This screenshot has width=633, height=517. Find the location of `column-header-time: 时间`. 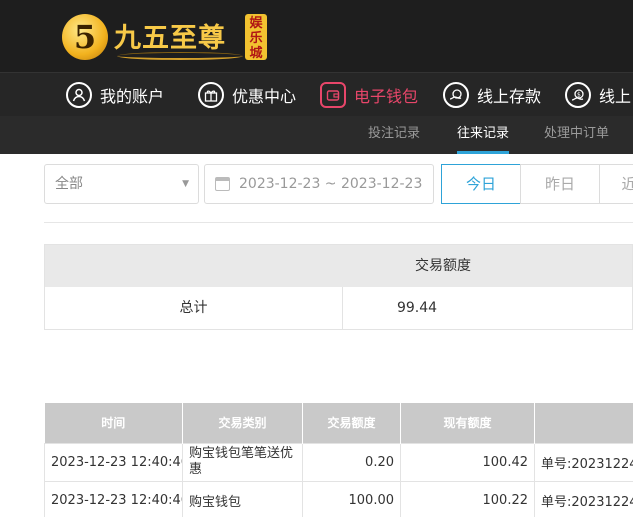

column-header-time: 时间 is located at coordinates (113, 423).